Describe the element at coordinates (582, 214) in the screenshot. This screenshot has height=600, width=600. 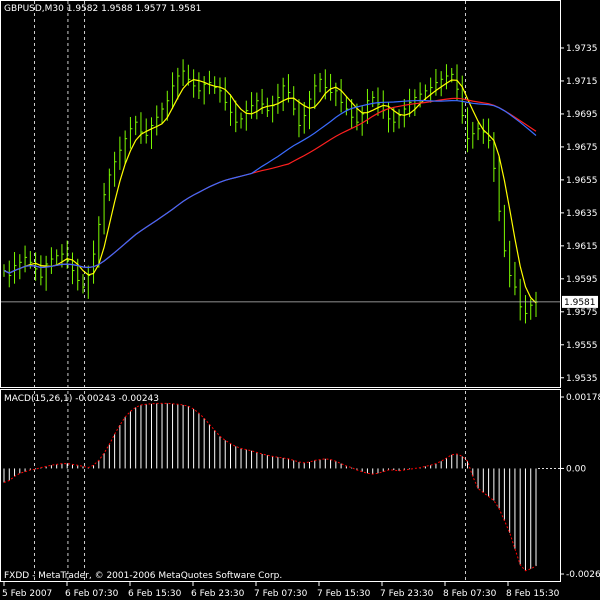
I see `price-tick-label: 1.9635` at that location.